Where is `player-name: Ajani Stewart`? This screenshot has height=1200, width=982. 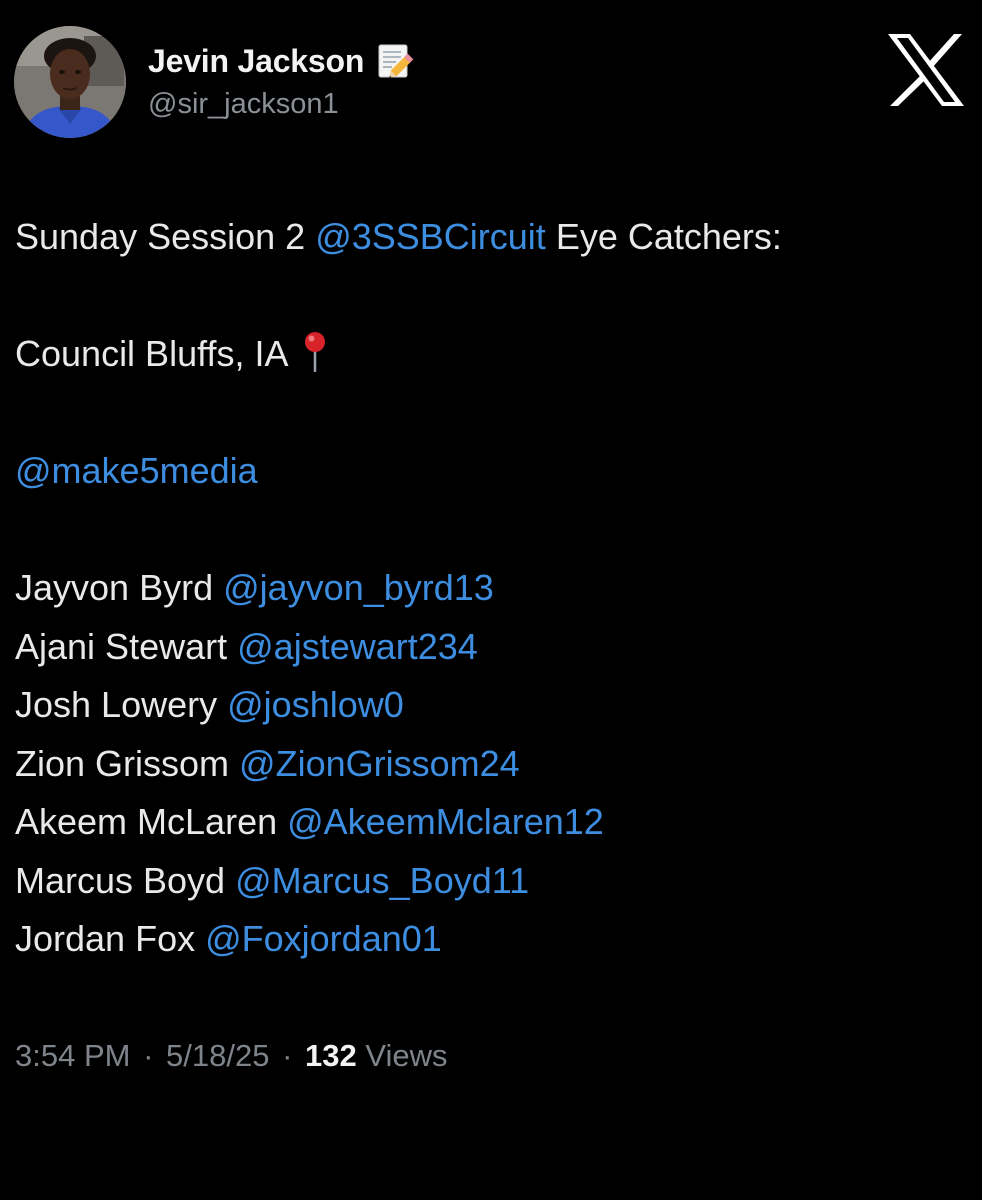
player-name: Ajani Stewart is located at coordinates (121, 646).